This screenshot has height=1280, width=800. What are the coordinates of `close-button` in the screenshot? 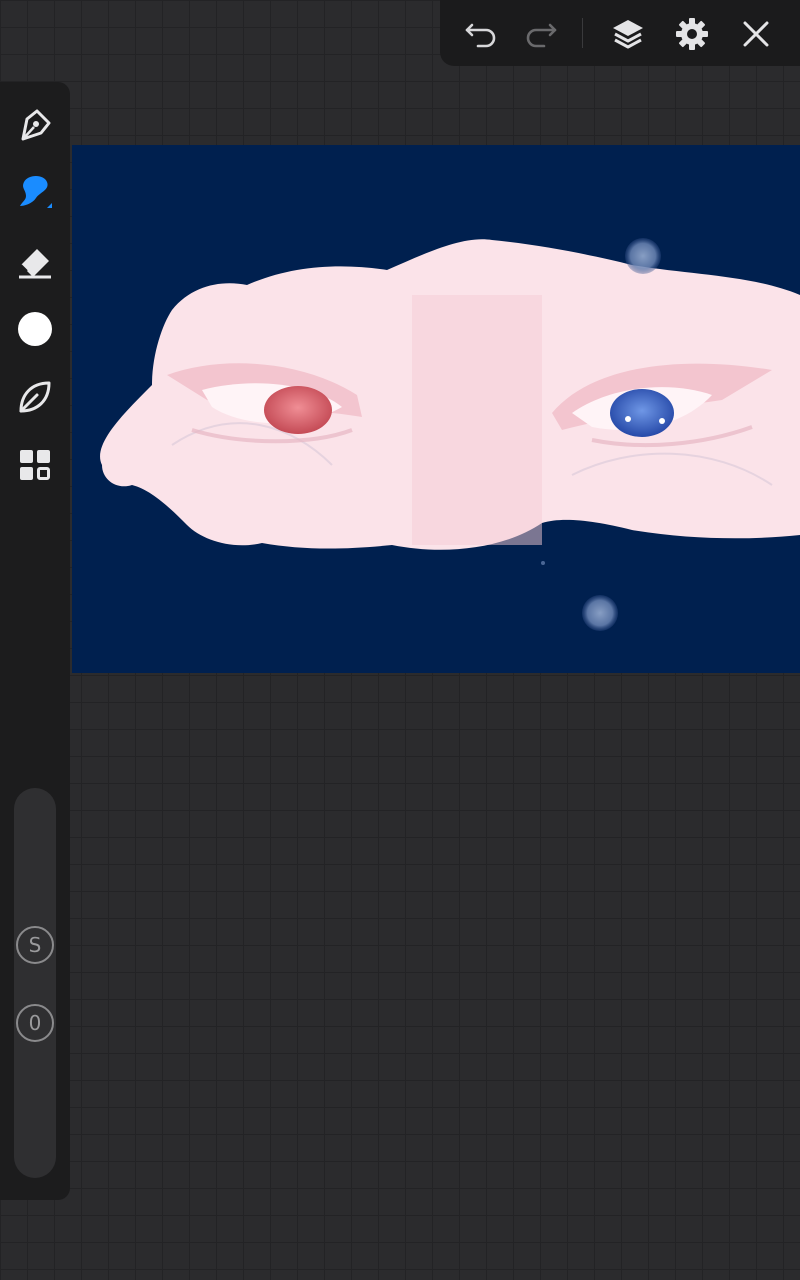 It's located at (756, 34).